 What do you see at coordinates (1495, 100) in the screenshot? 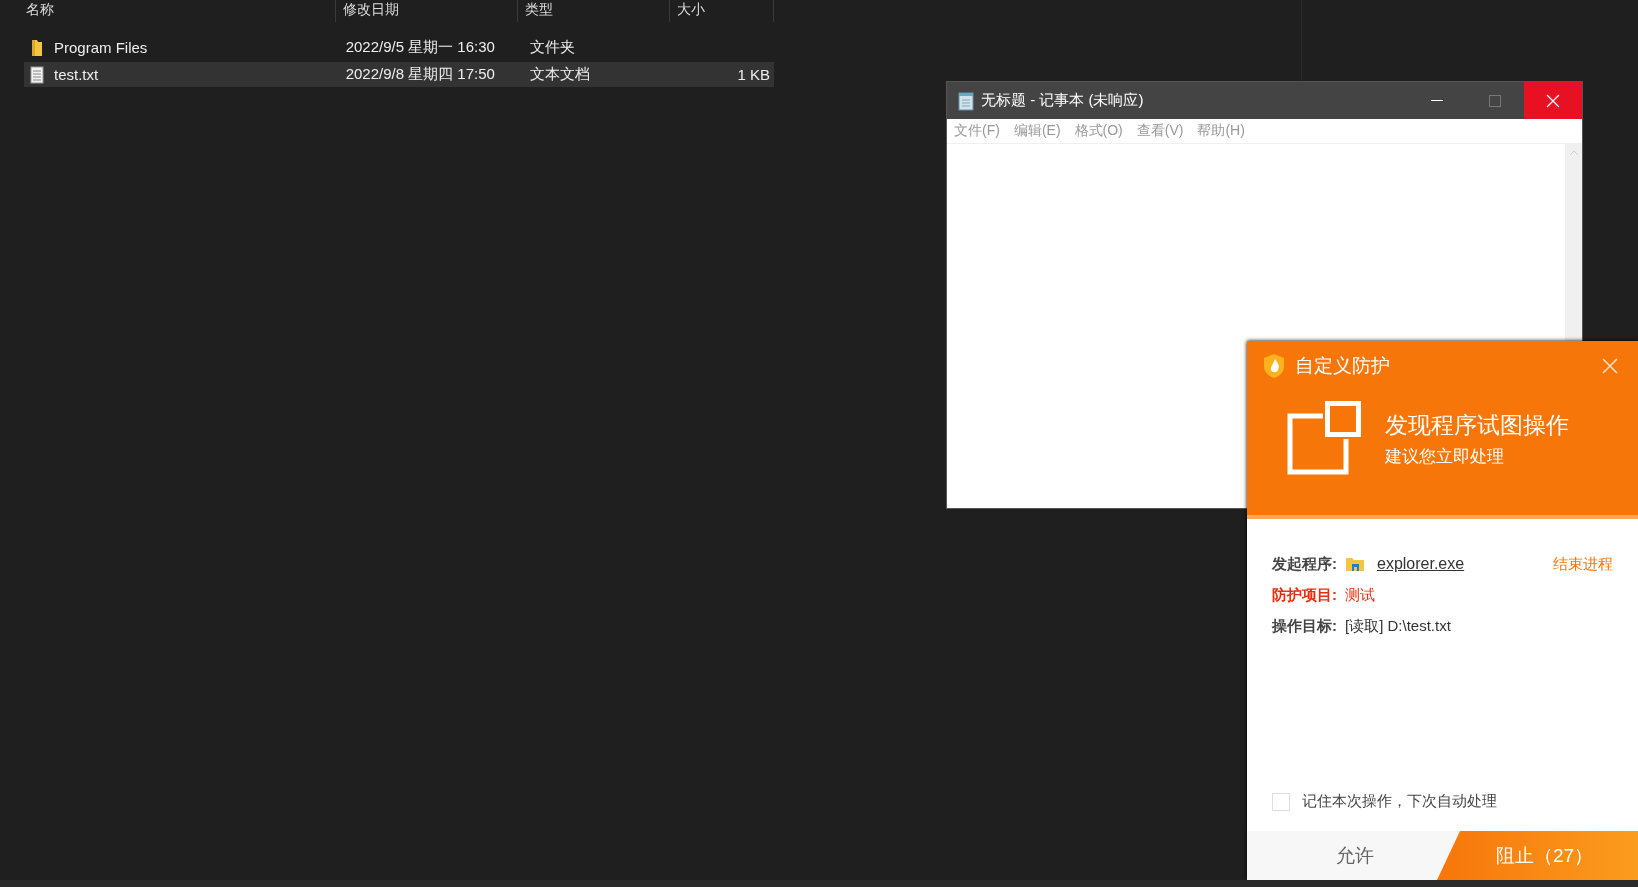
I see `maximize-icon` at bounding box center [1495, 100].